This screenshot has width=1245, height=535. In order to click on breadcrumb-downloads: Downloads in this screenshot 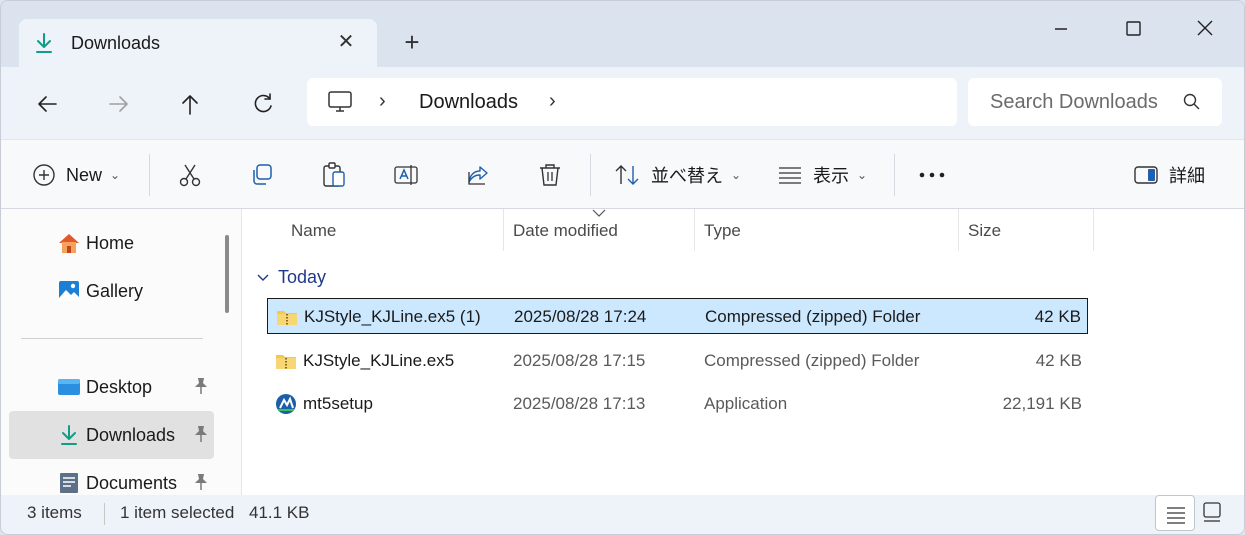, I will do `click(468, 102)`.